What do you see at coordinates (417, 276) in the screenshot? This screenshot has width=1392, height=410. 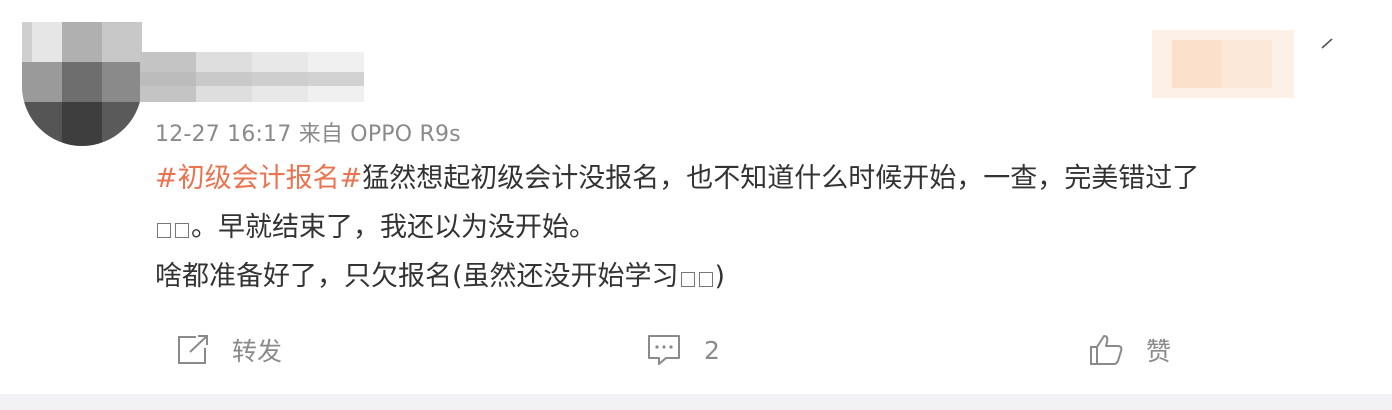 I see `content-text: 啥都准备好了，只欠报名(虽然还没开始学习` at bounding box center [417, 276].